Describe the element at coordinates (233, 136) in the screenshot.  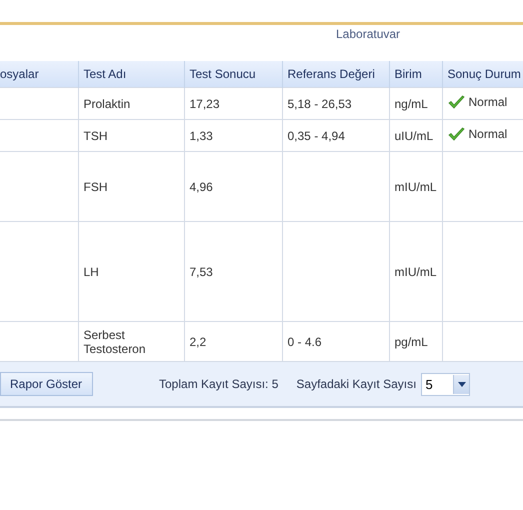
I see `table-cell: 1,33` at that location.